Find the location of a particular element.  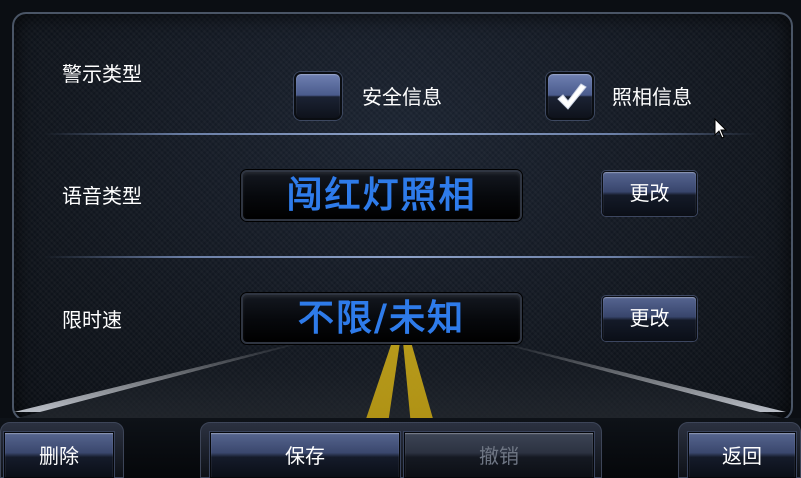

change-voice-type-button: 更改 is located at coordinates (649, 193).